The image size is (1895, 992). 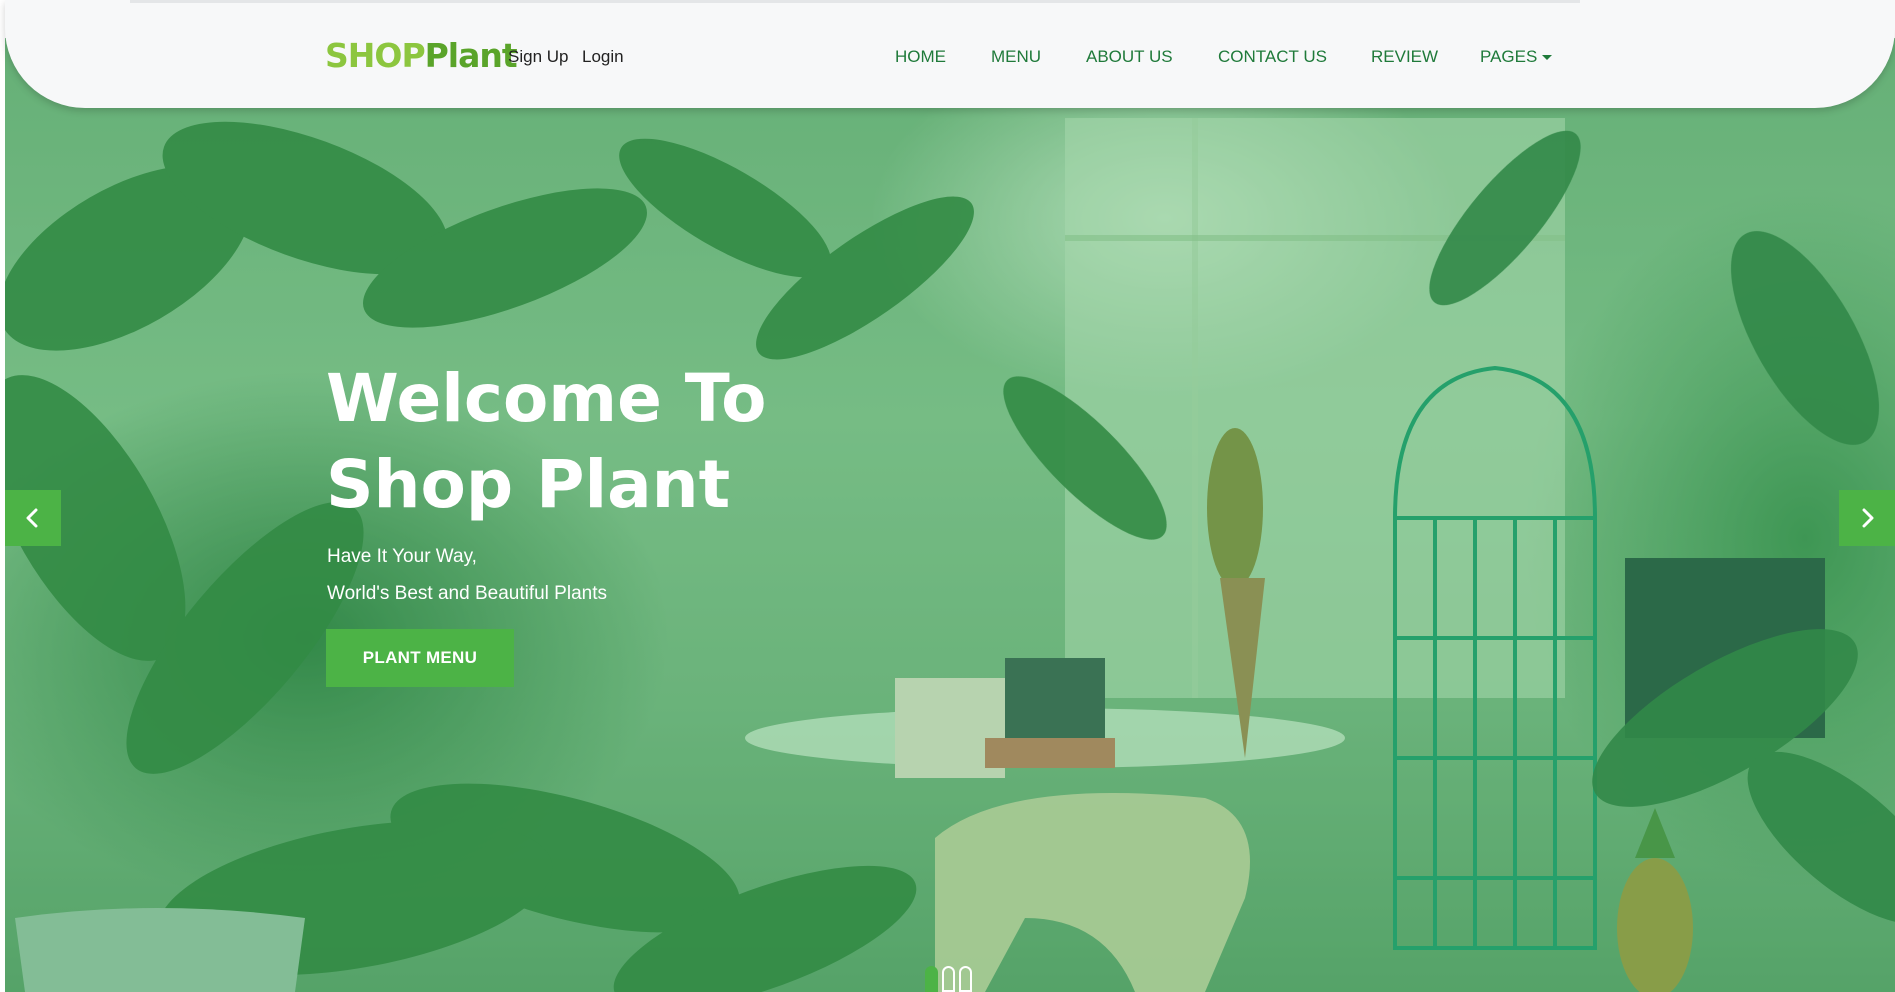 What do you see at coordinates (528, 484) in the screenshot?
I see `hero-title-line2: Shop Plant` at bounding box center [528, 484].